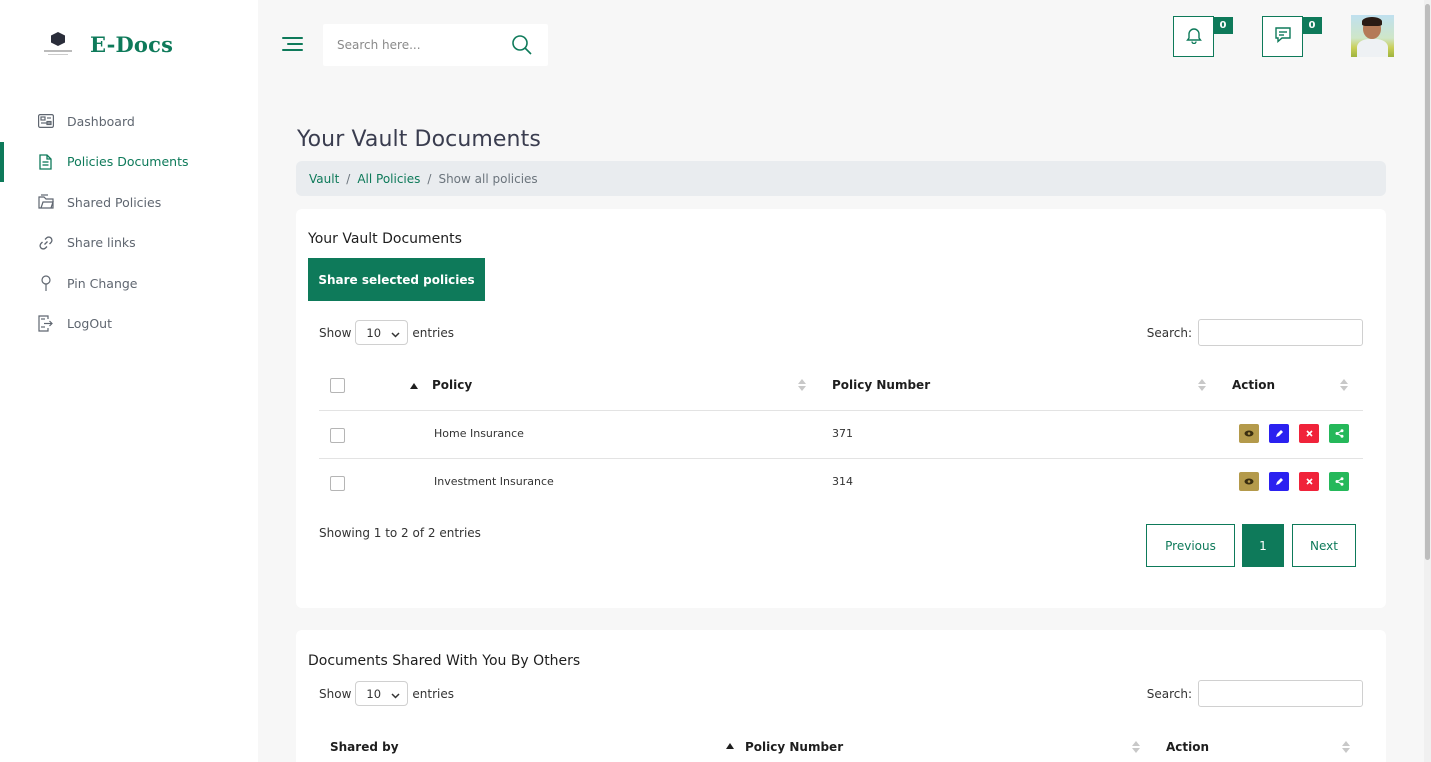  Describe the element at coordinates (114, 202) in the screenshot. I see `sidebar-item-label: Shared Policies` at that location.